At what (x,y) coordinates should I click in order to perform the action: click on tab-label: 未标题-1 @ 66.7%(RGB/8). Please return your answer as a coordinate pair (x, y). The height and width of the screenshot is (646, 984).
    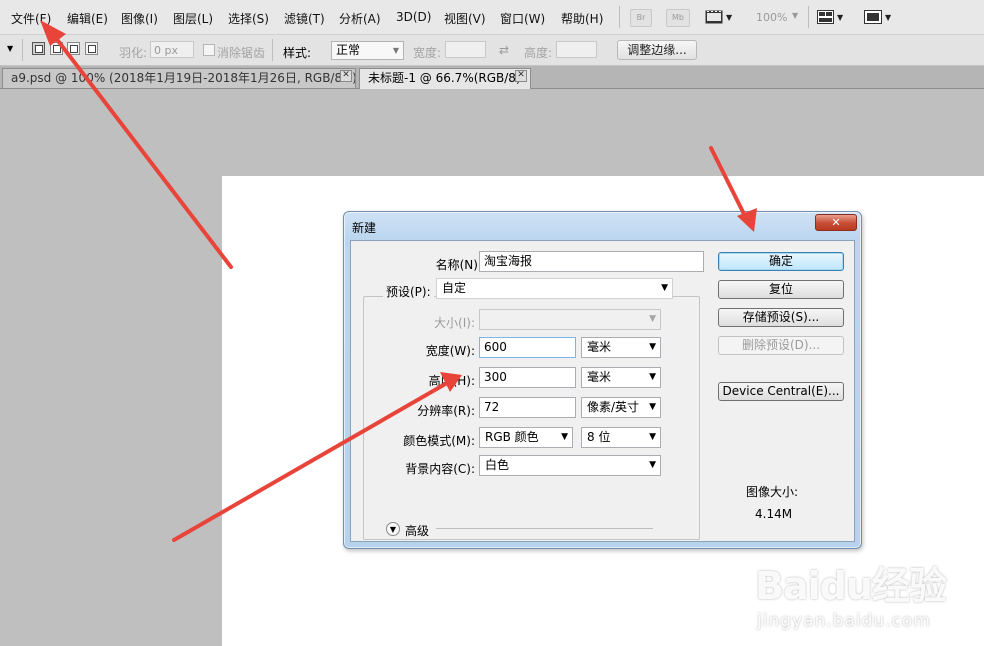
    Looking at the image, I should click on (444, 78).